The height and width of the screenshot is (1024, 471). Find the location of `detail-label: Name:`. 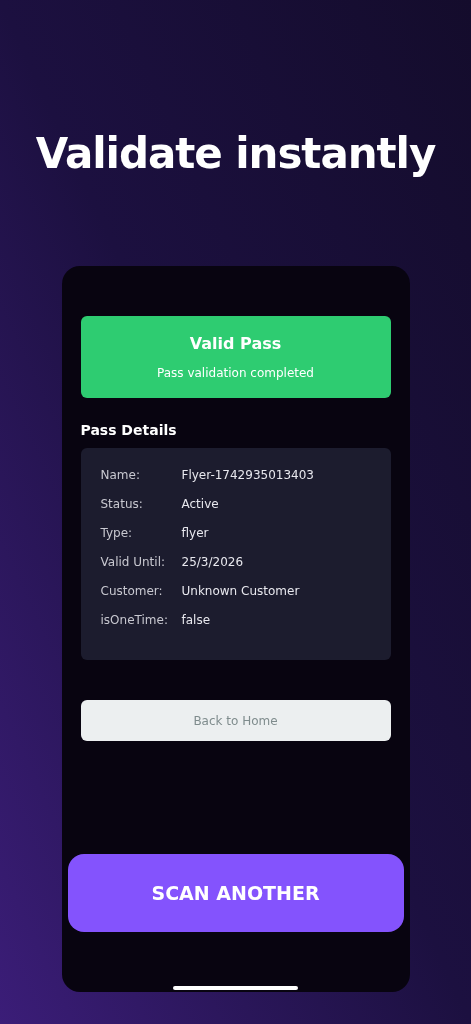

detail-label: Name: is located at coordinates (120, 475).